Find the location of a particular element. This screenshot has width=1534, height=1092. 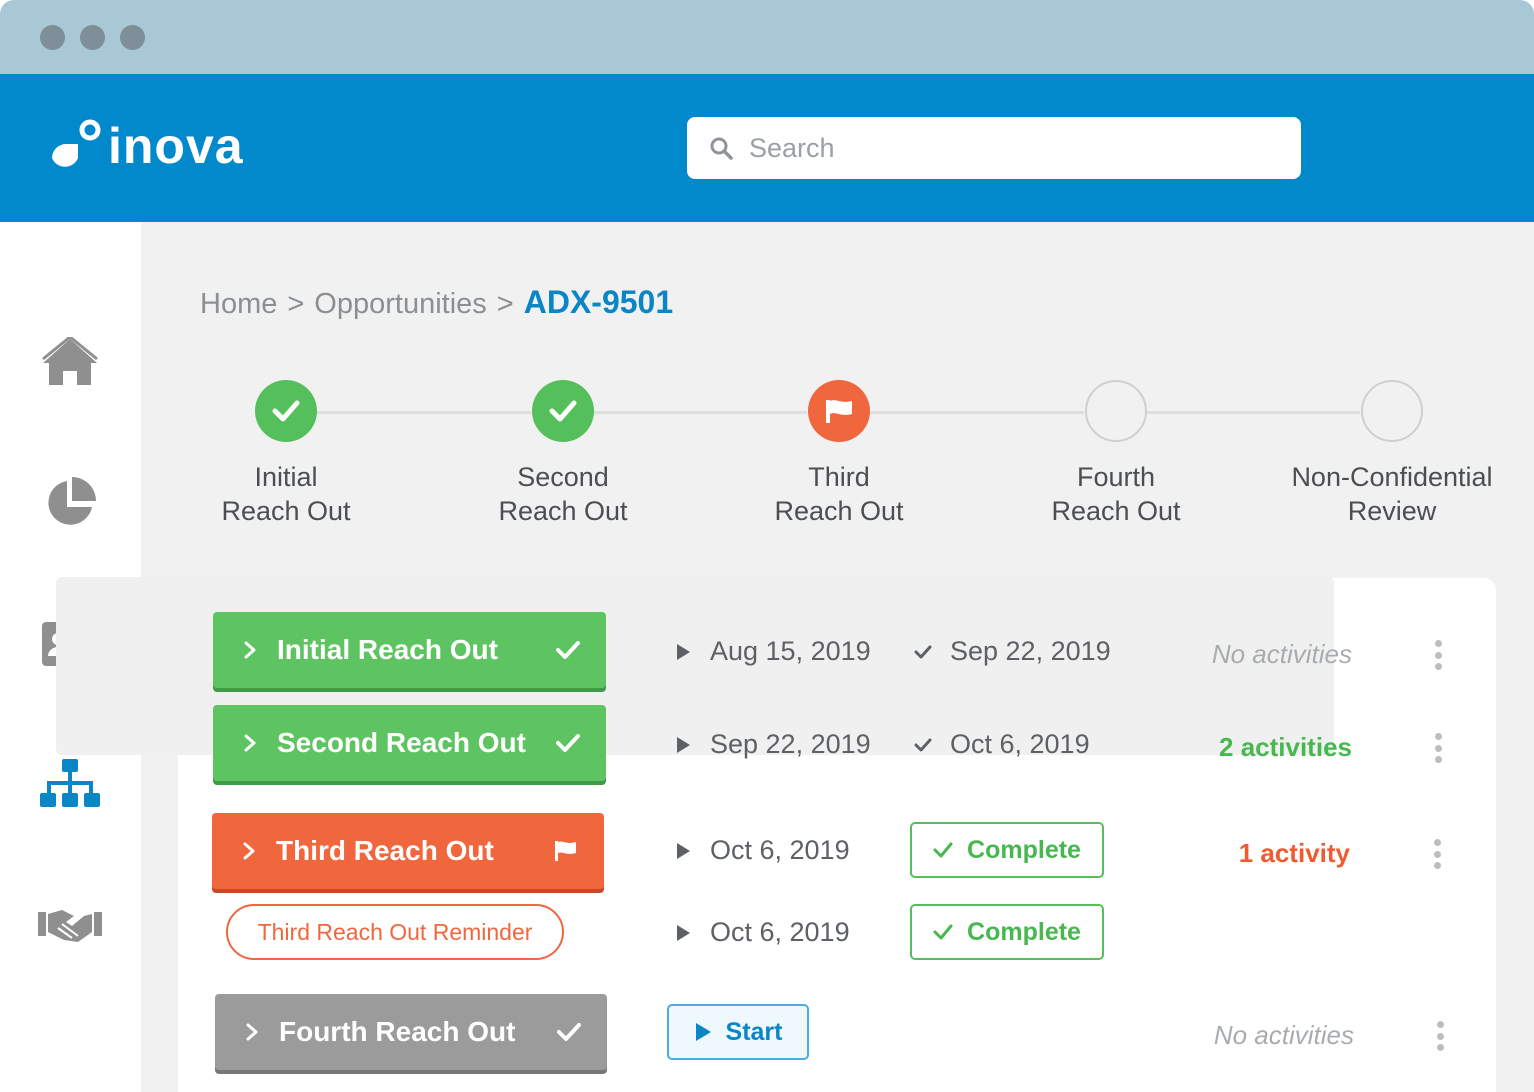

sidebar-item-organization is located at coordinates (70, 784).